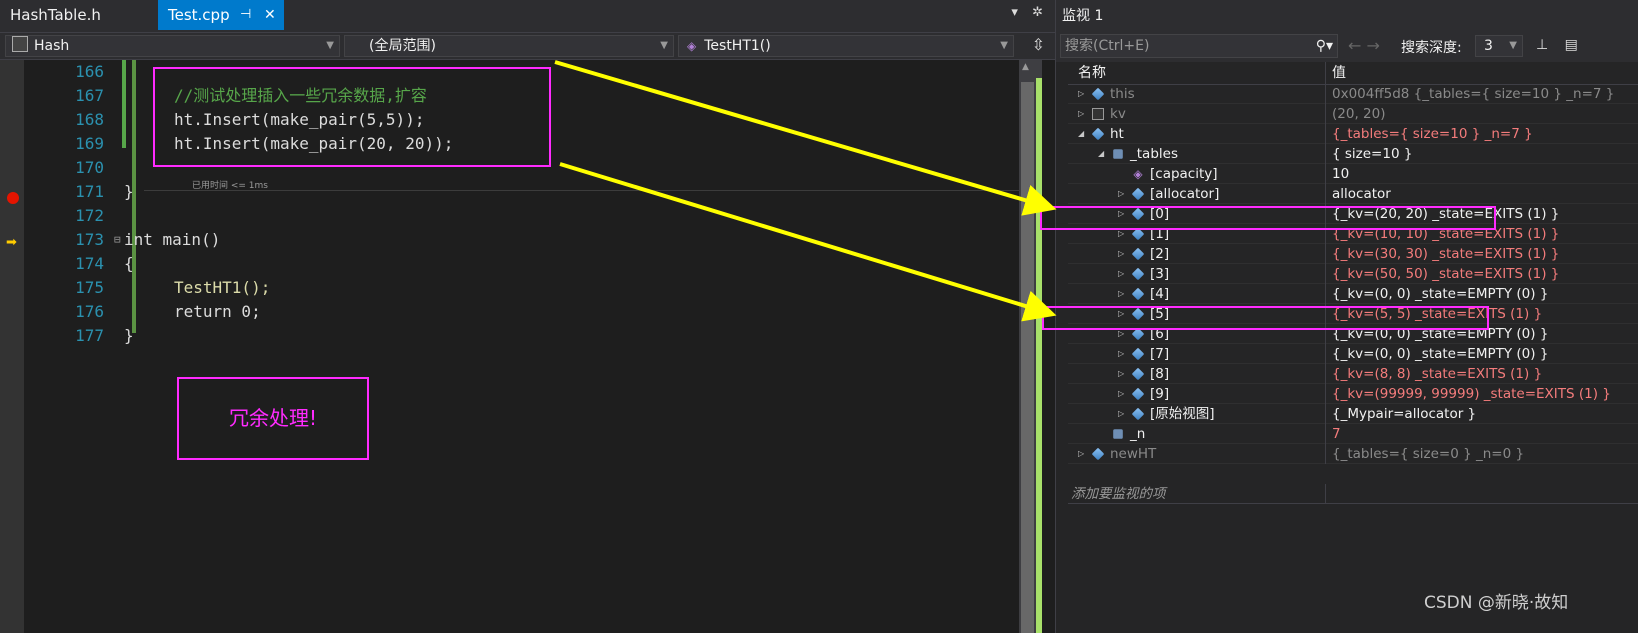 The image size is (1638, 633). I want to click on tab-test-cpp: Test.cpp ⊣ ✕, so click(221, 15).